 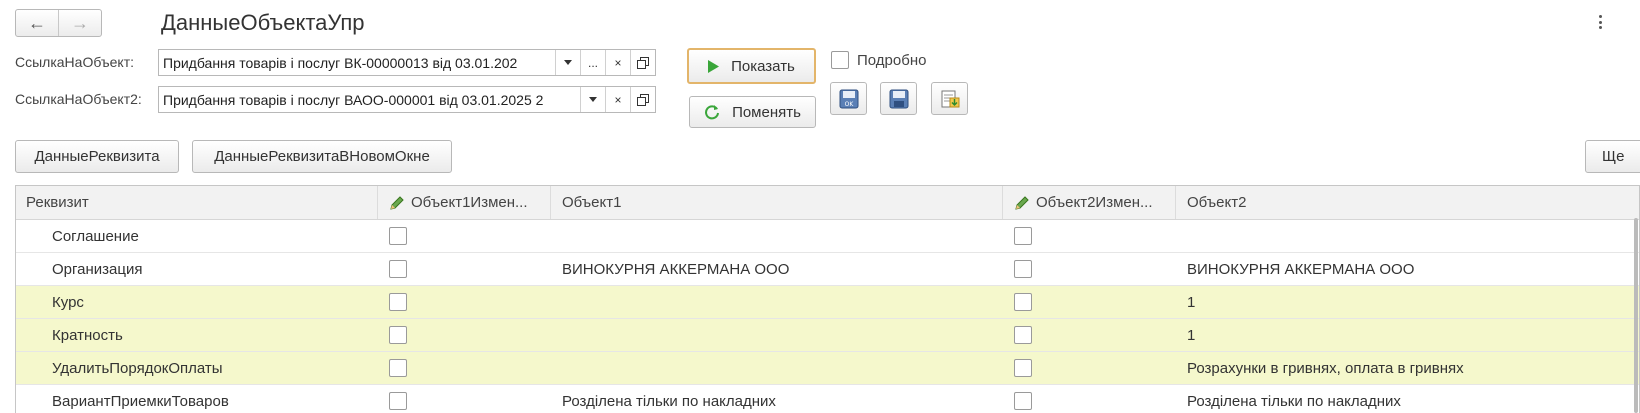 What do you see at coordinates (840, 60) in the screenshot?
I see `detail-checkbox` at bounding box center [840, 60].